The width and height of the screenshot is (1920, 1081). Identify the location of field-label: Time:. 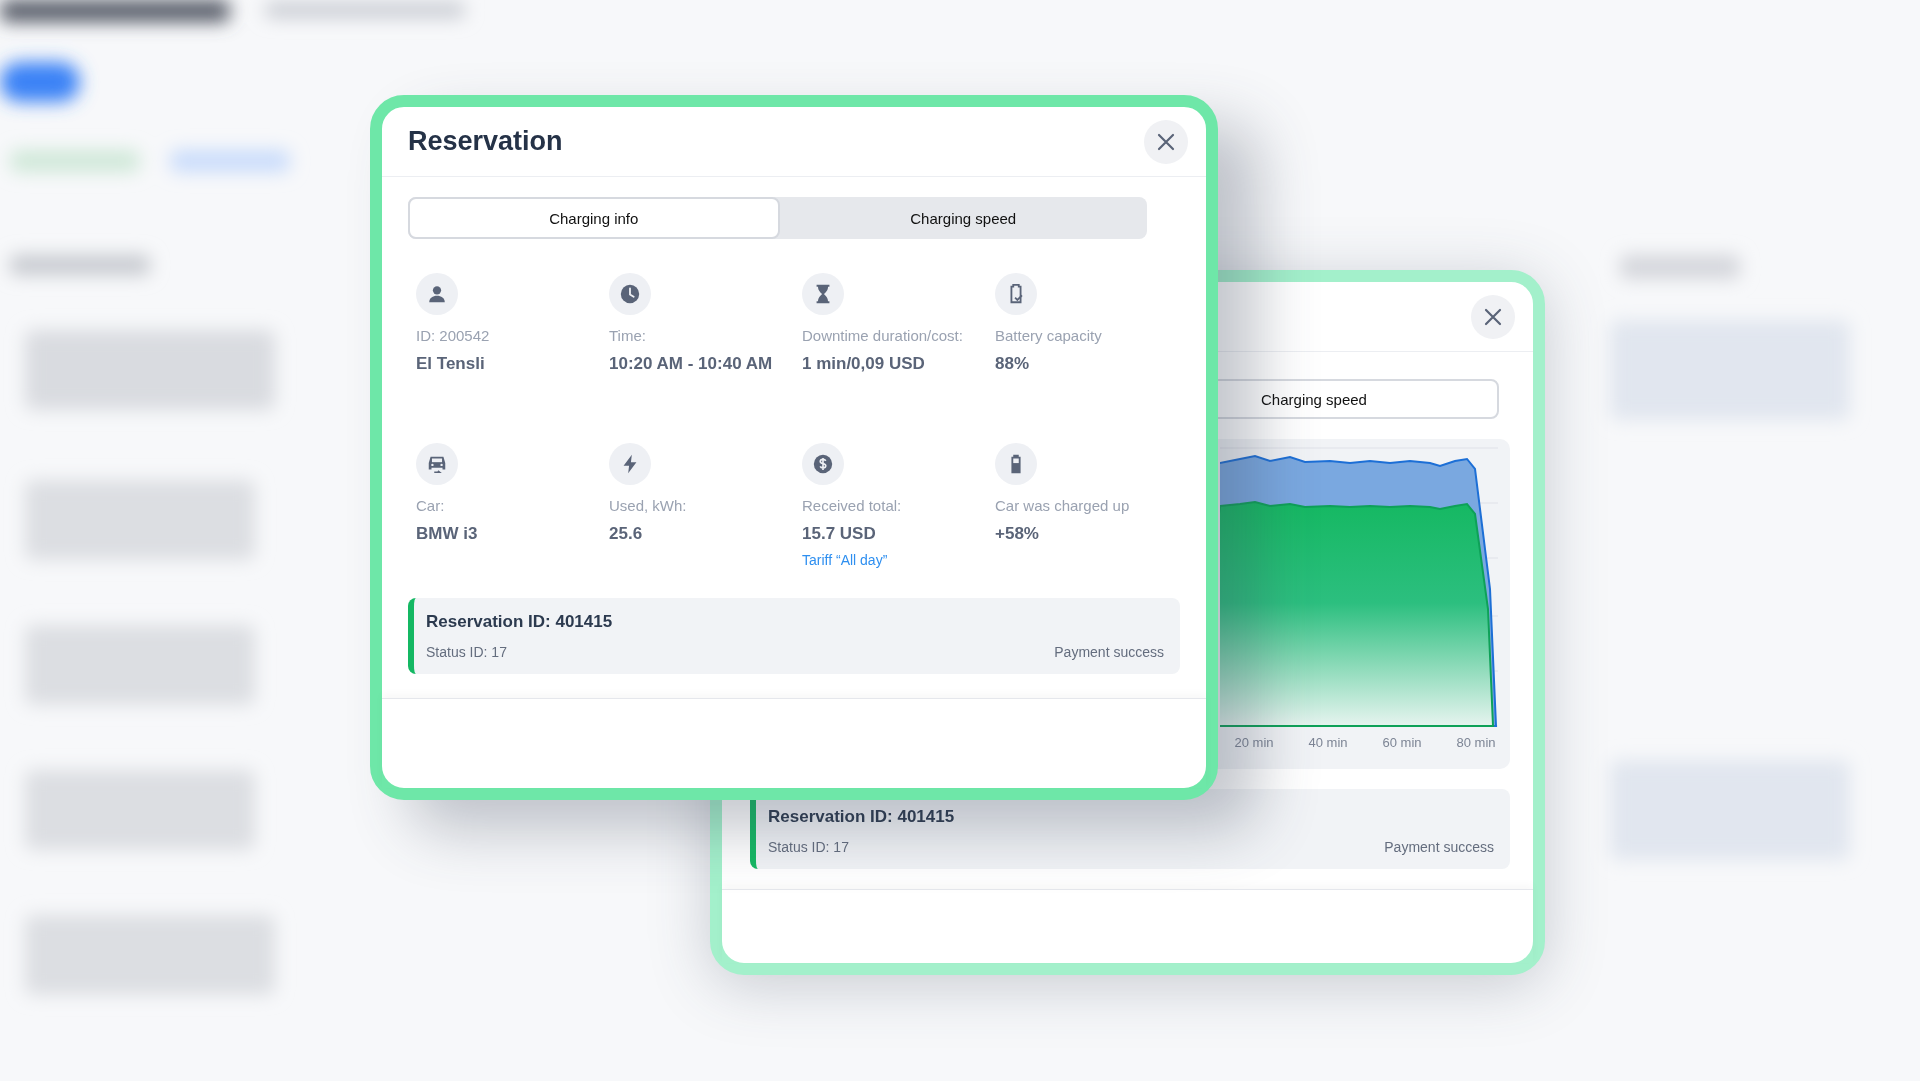
(627, 335).